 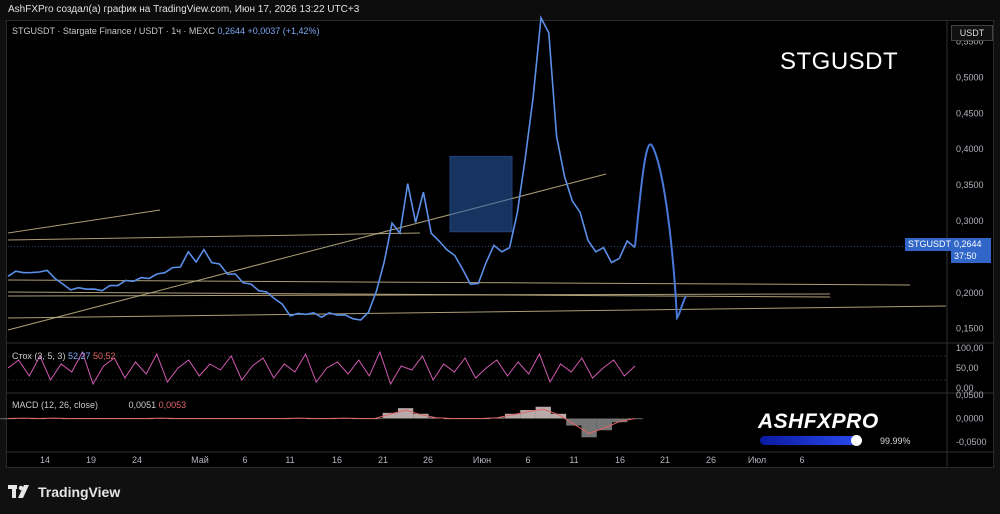 I want to click on currency-button: USDT, so click(x=972, y=33).